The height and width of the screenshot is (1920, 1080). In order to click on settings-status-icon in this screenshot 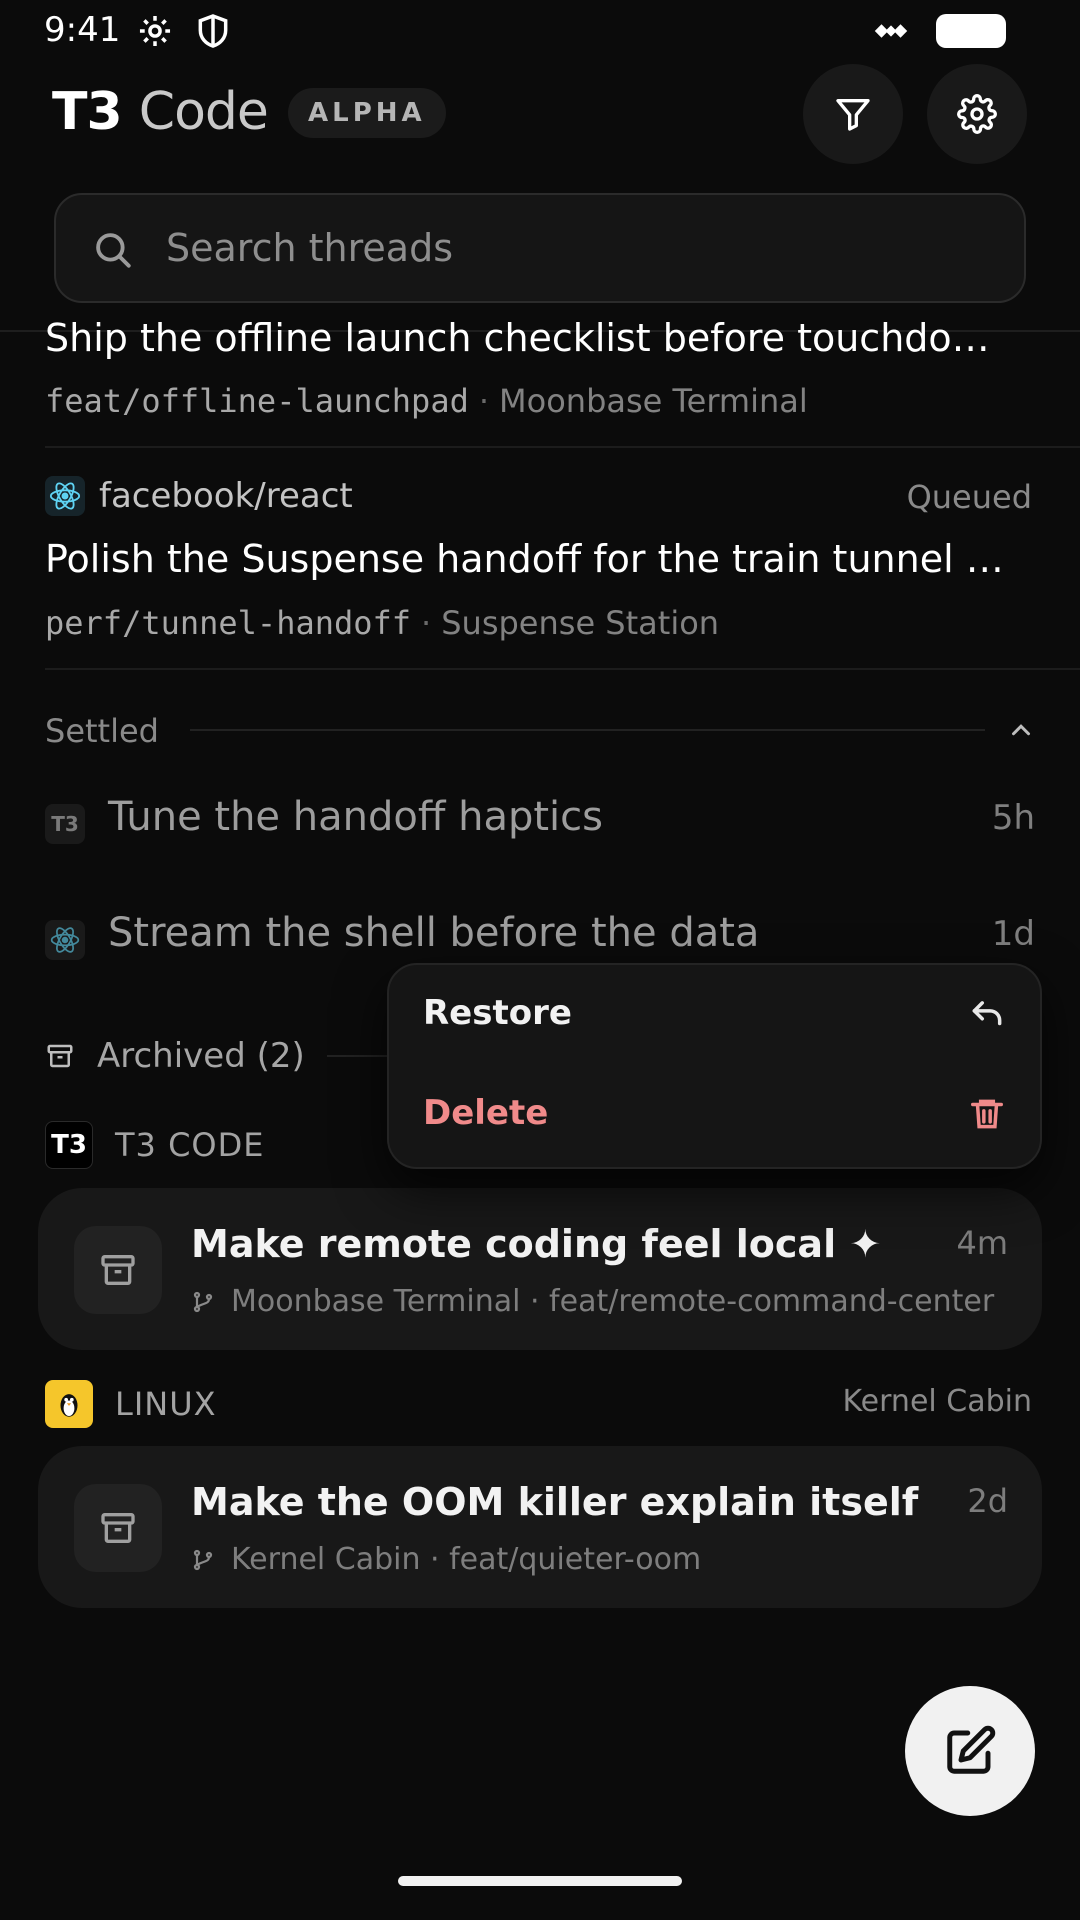, I will do `click(155, 31)`.